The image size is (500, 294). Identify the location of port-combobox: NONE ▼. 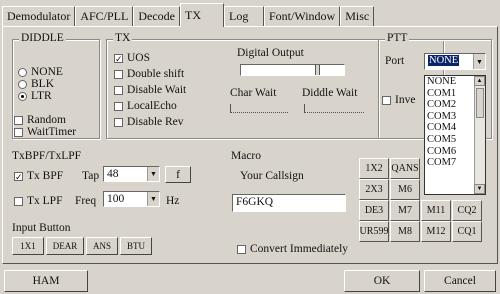
(455, 61).